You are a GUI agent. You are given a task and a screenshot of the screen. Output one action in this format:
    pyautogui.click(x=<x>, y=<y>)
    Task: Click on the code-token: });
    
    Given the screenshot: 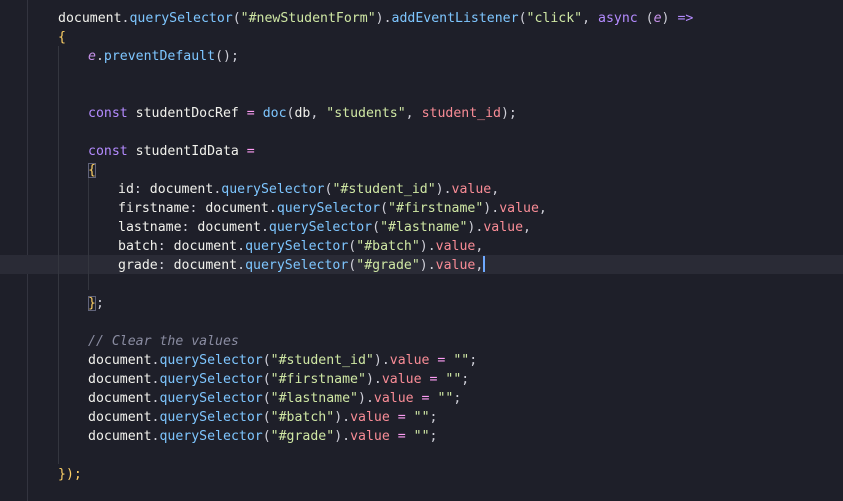 What is the action you would take?
    pyautogui.click(x=70, y=474)
    